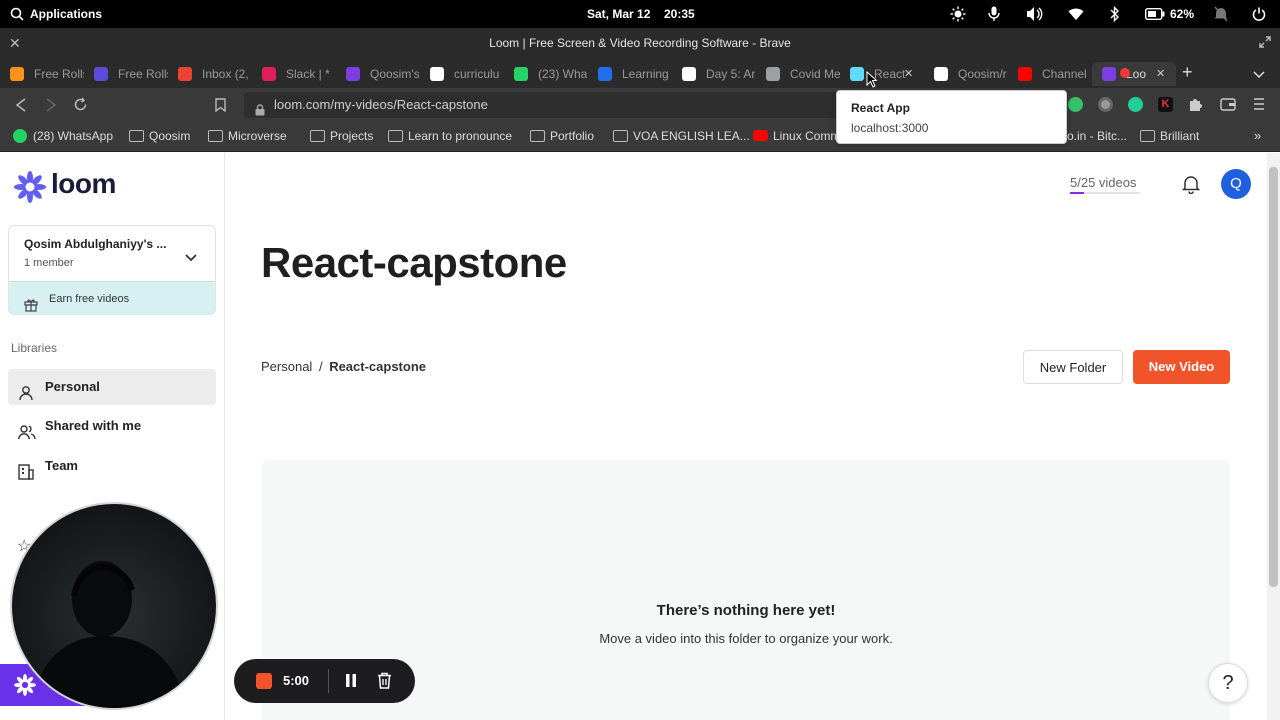 This screenshot has height=720, width=1280. Describe the element at coordinates (1187, 72) in the screenshot. I see `new-tab-icon: +` at that location.